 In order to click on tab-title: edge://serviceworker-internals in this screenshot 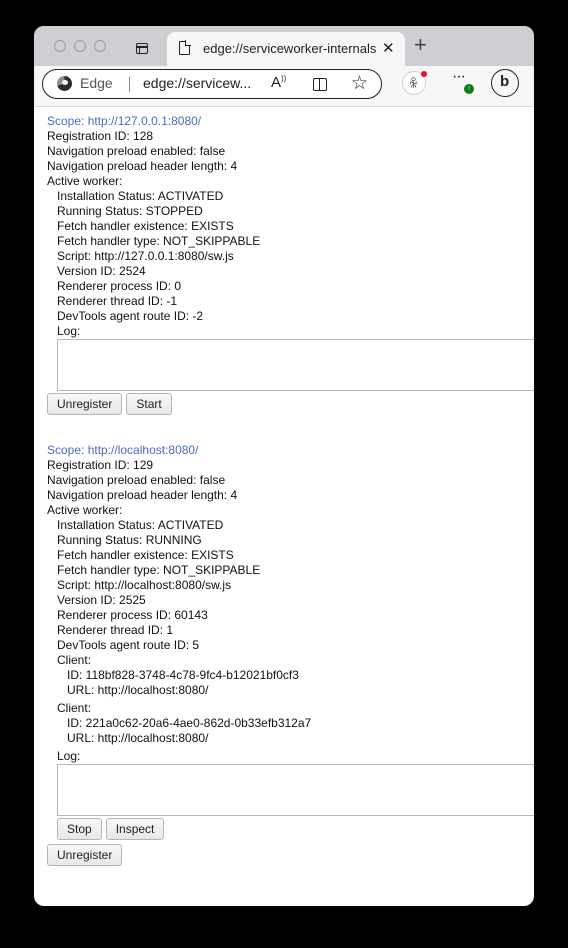, I will do `click(290, 48)`.